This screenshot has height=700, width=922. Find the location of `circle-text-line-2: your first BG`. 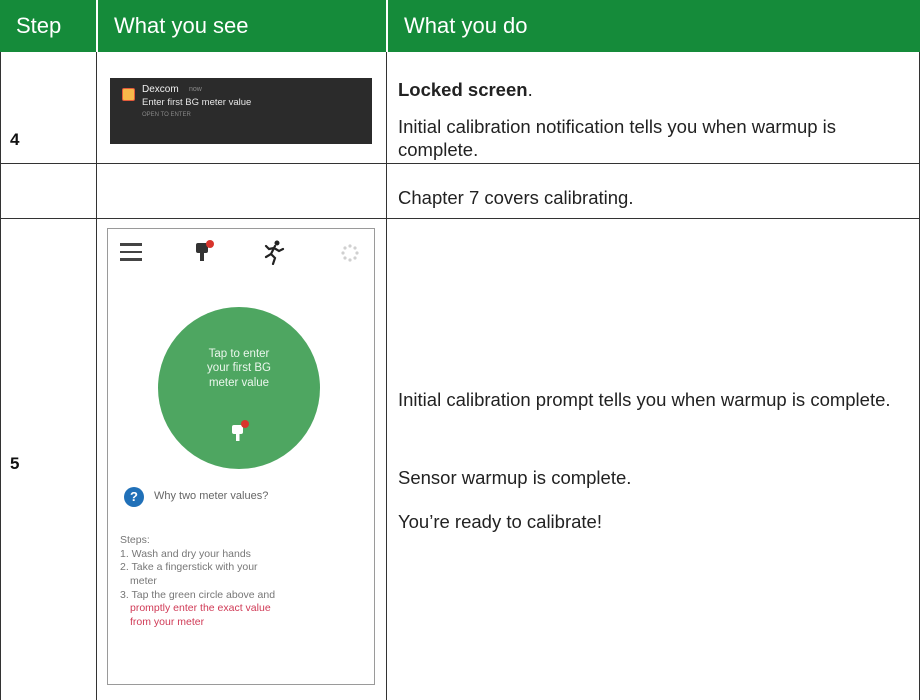

circle-text-line-2: your first BG is located at coordinates (239, 368).